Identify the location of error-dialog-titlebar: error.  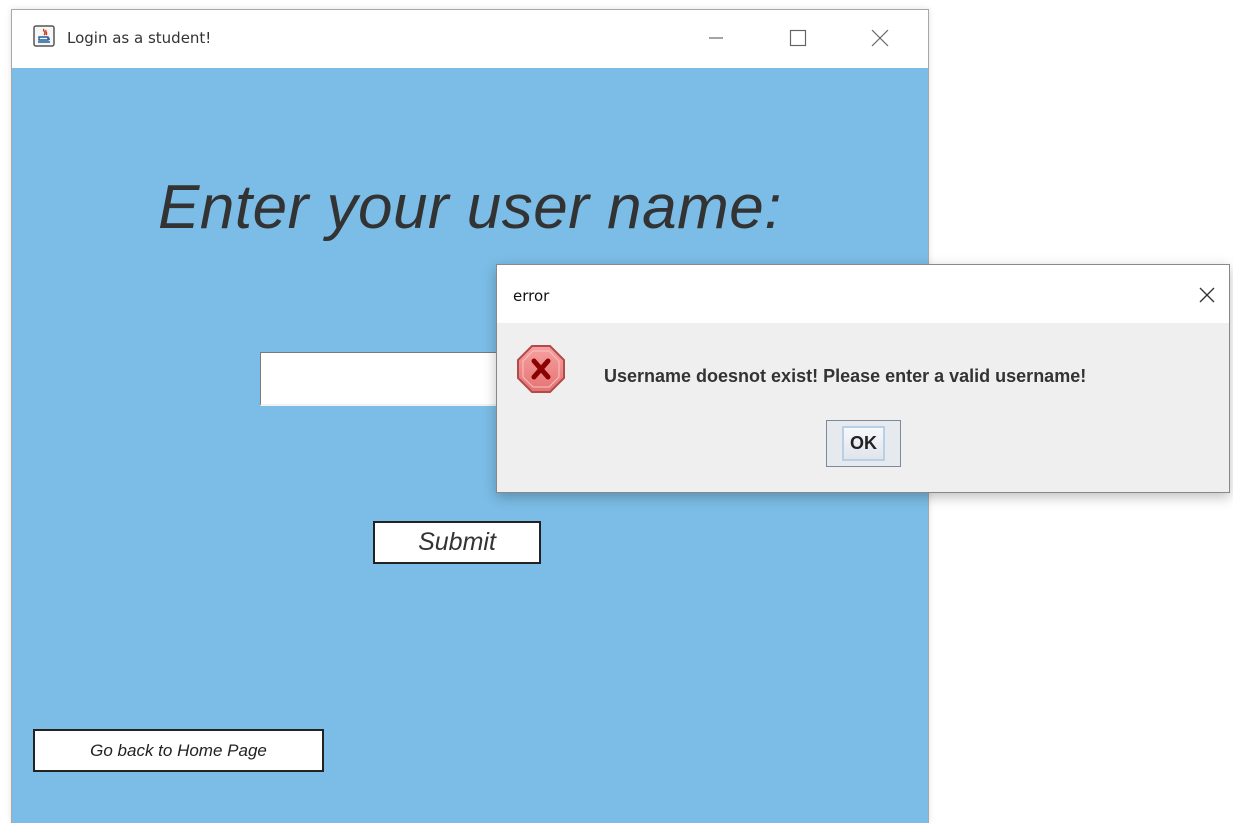
(863, 294).